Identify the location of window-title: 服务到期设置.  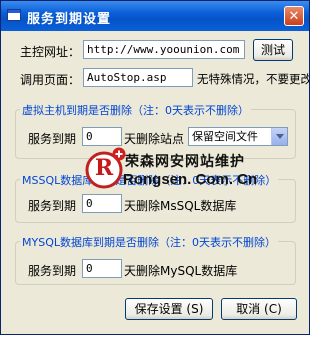
(69, 19).